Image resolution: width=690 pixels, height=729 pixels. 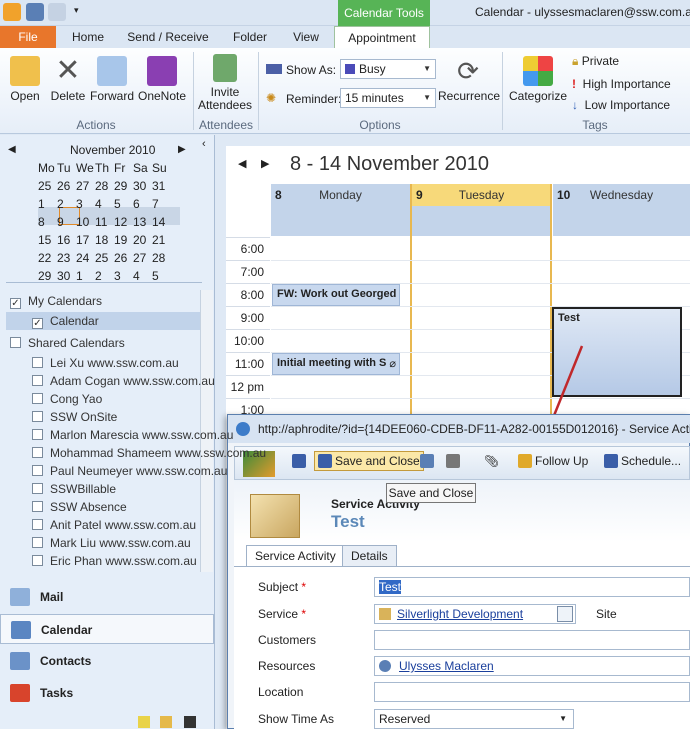 What do you see at coordinates (111, 543) in the screenshot?
I see `shared-calendar-item: Mark Liu www.ssw.com.au` at bounding box center [111, 543].